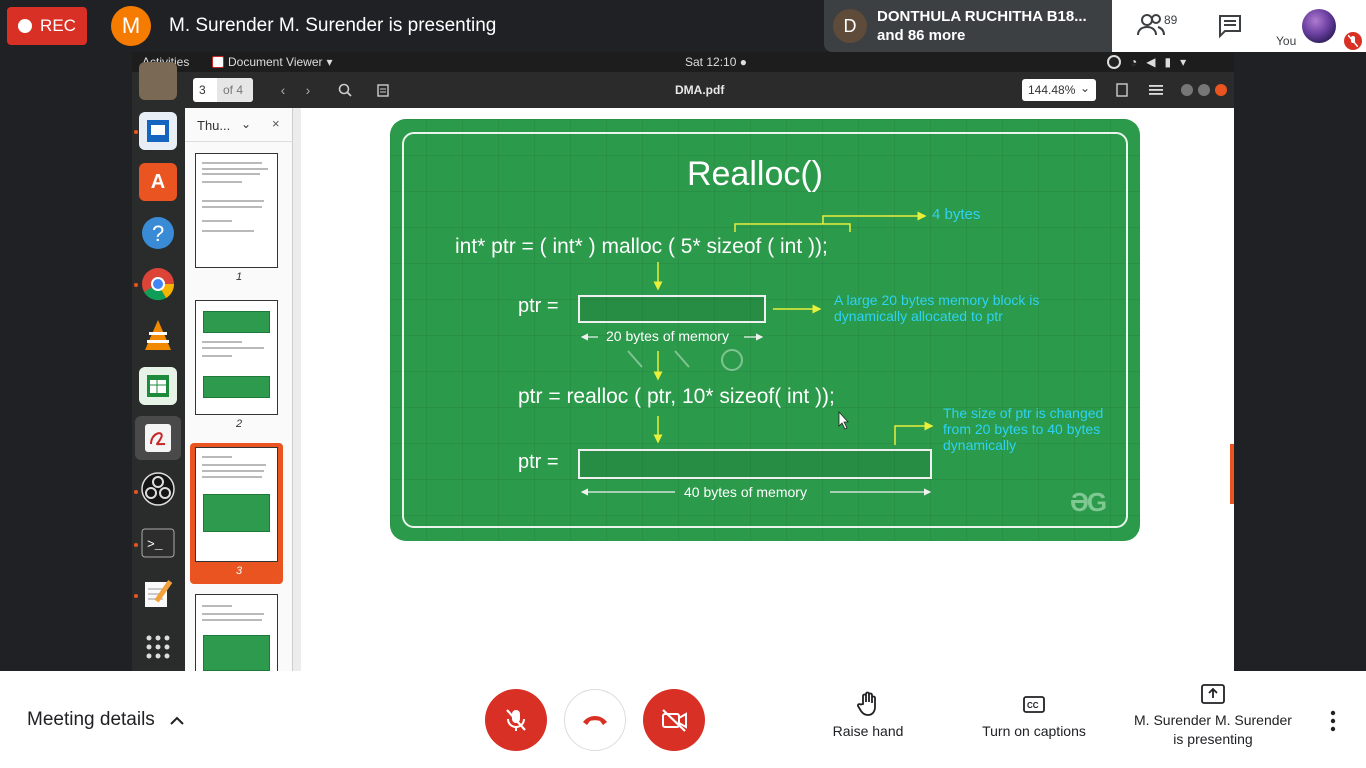  I want to click on text-editor-icon, so click(158, 593).